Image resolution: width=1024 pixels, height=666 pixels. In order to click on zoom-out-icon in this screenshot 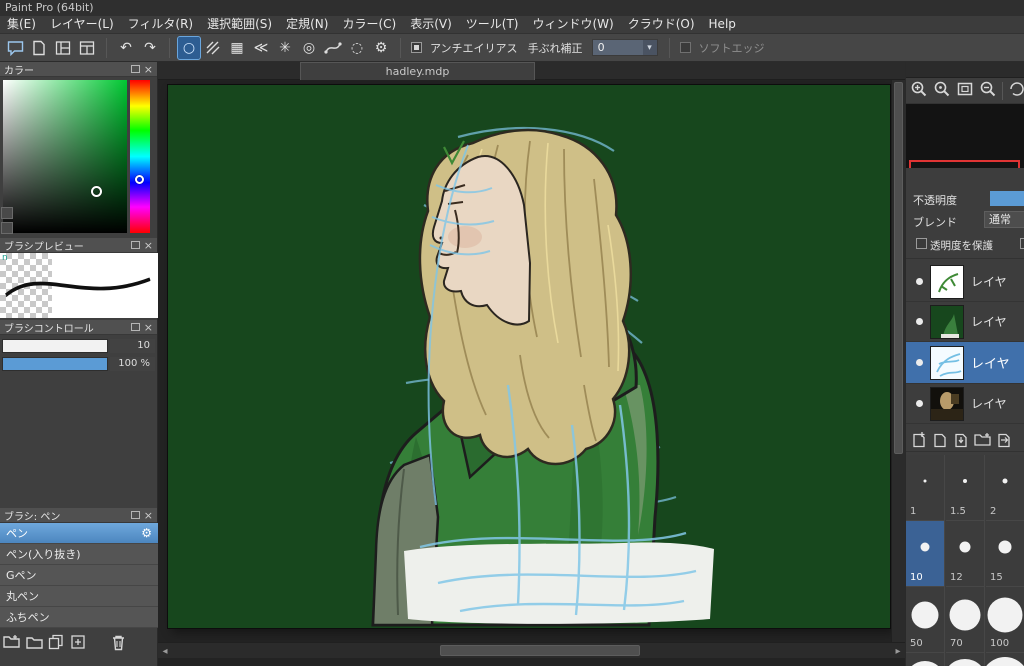, I will do `click(988, 90)`.